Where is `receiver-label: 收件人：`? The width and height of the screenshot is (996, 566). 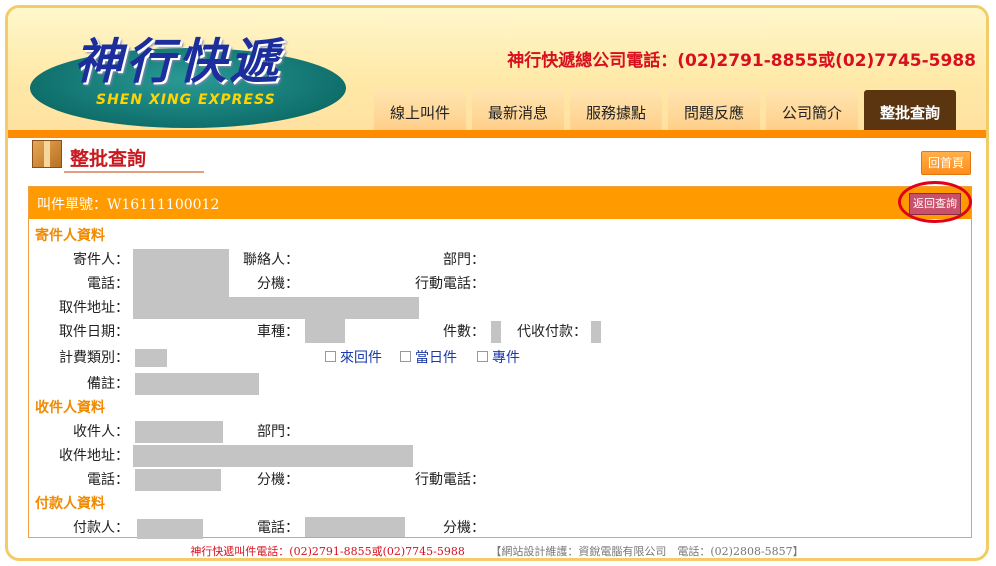 receiver-label: 收件人： is located at coordinates (101, 432).